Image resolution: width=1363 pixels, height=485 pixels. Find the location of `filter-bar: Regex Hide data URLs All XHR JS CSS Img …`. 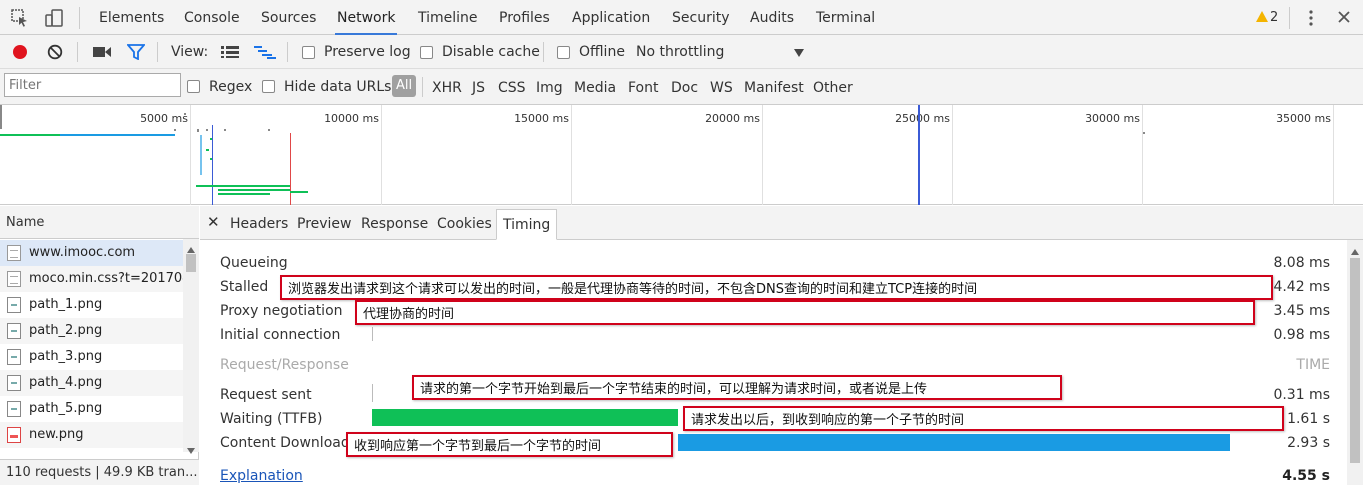

filter-bar: Regex Hide data URLs All XHR JS CSS Img … is located at coordinates (681, 87).